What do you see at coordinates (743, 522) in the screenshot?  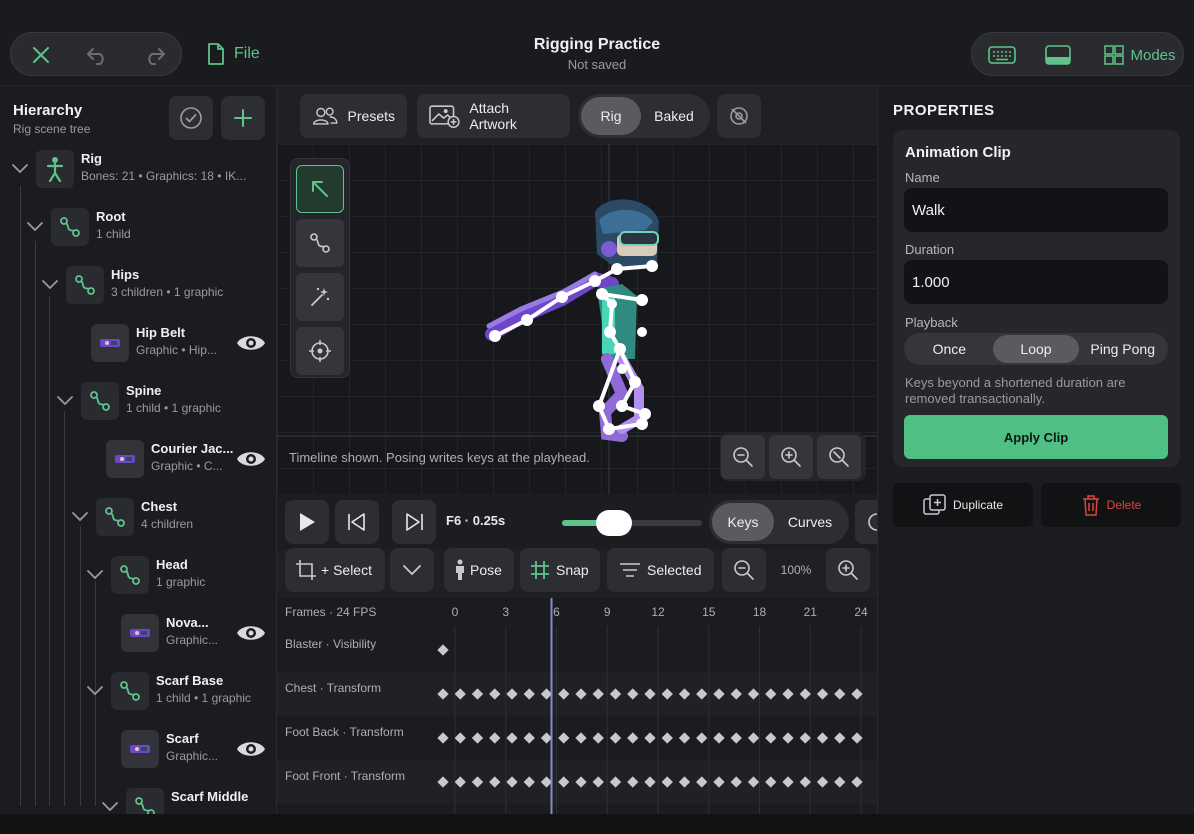 I see `keys-tab: Keys` at bounding box center [743, 522].